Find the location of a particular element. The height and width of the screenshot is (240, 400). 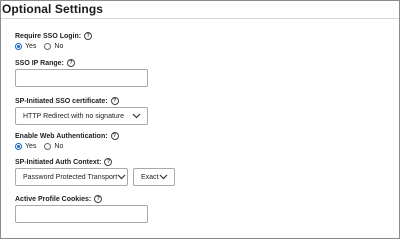

require-sso-login-label: Require SSO Login: ? is located at coordinates (54, 36).